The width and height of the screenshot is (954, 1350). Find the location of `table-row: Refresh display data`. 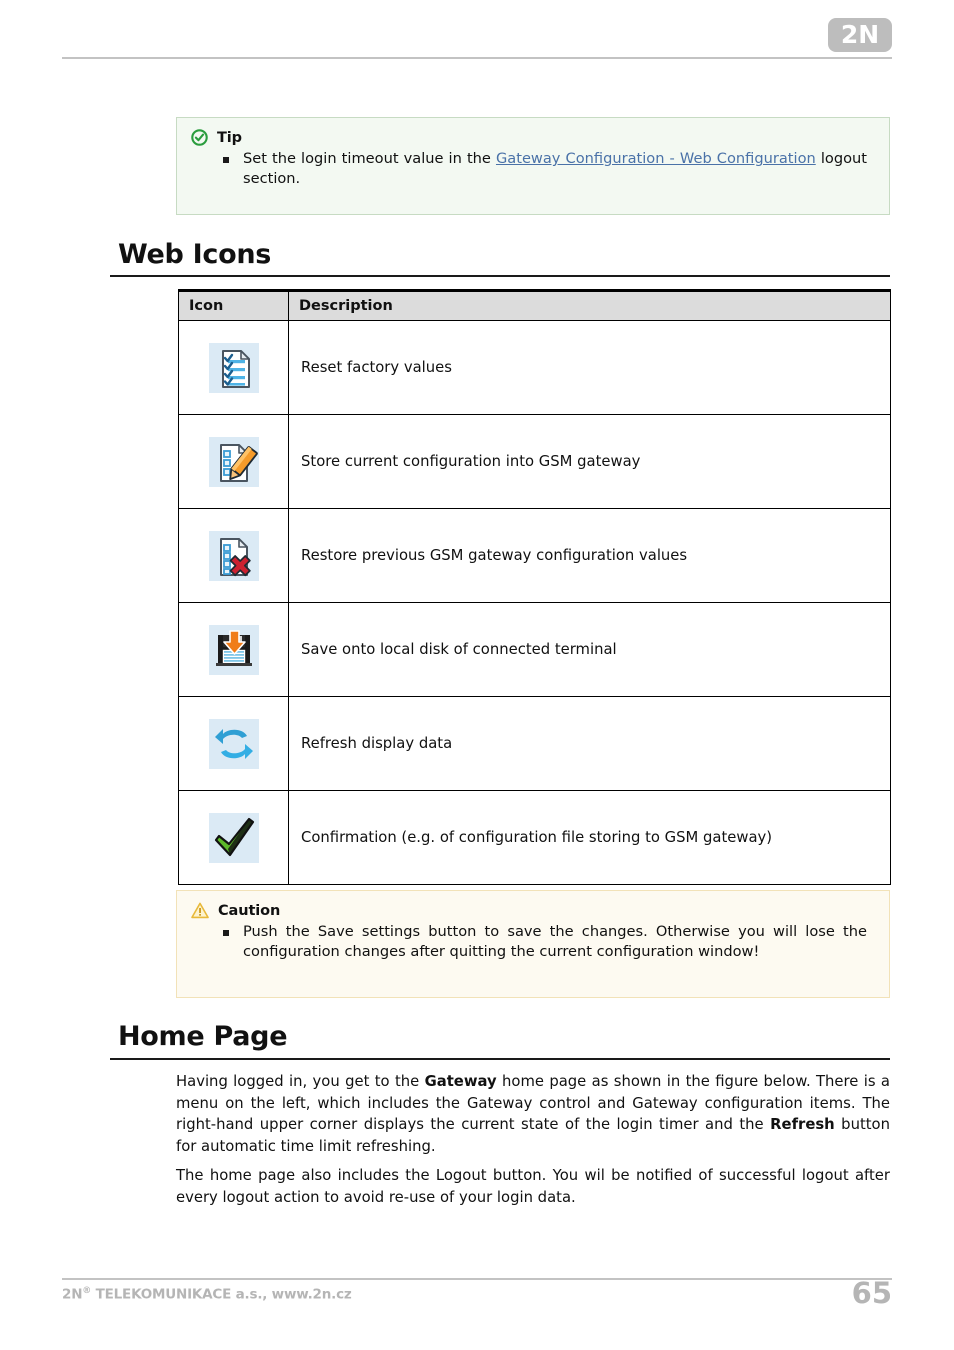

table-row: Refresh display data is located at coordinates (534, 743).